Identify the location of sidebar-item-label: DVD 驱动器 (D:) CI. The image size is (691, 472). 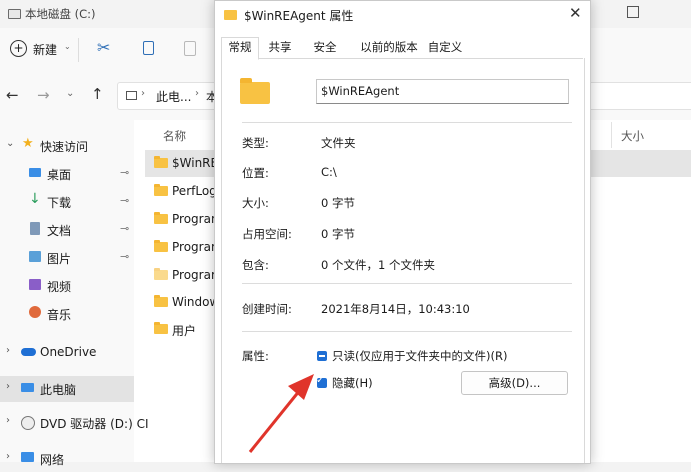
(94, 424).